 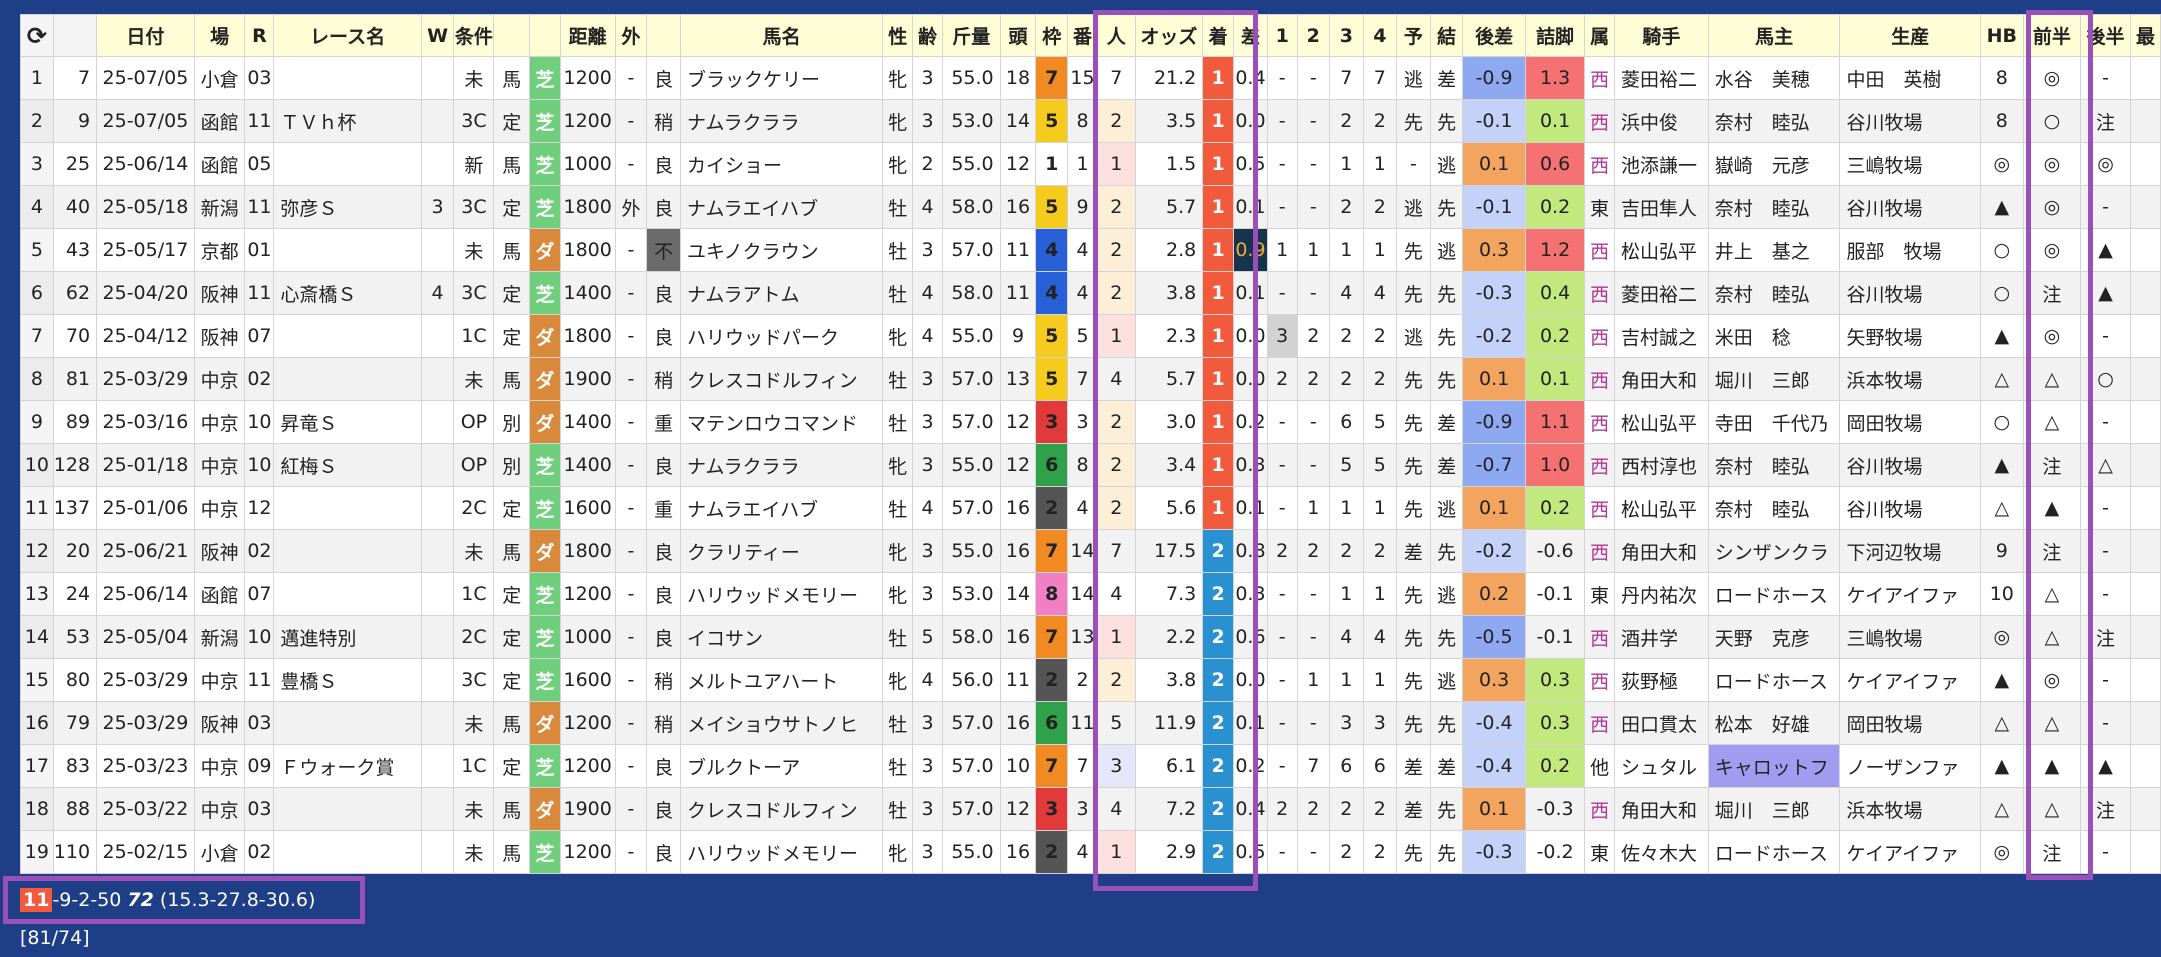 I want to click on header-race-name: レース名, so click(x=347, y=35).